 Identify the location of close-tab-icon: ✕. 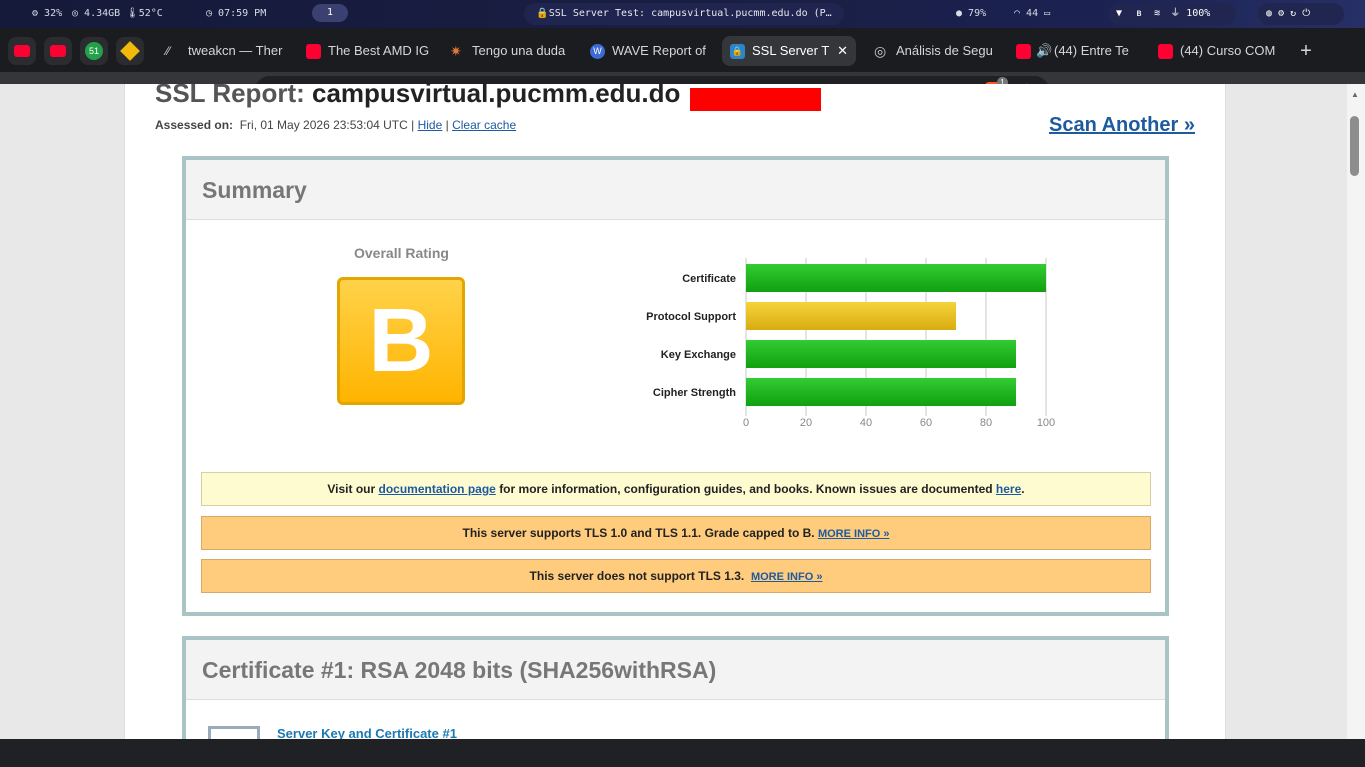
(842, 51).